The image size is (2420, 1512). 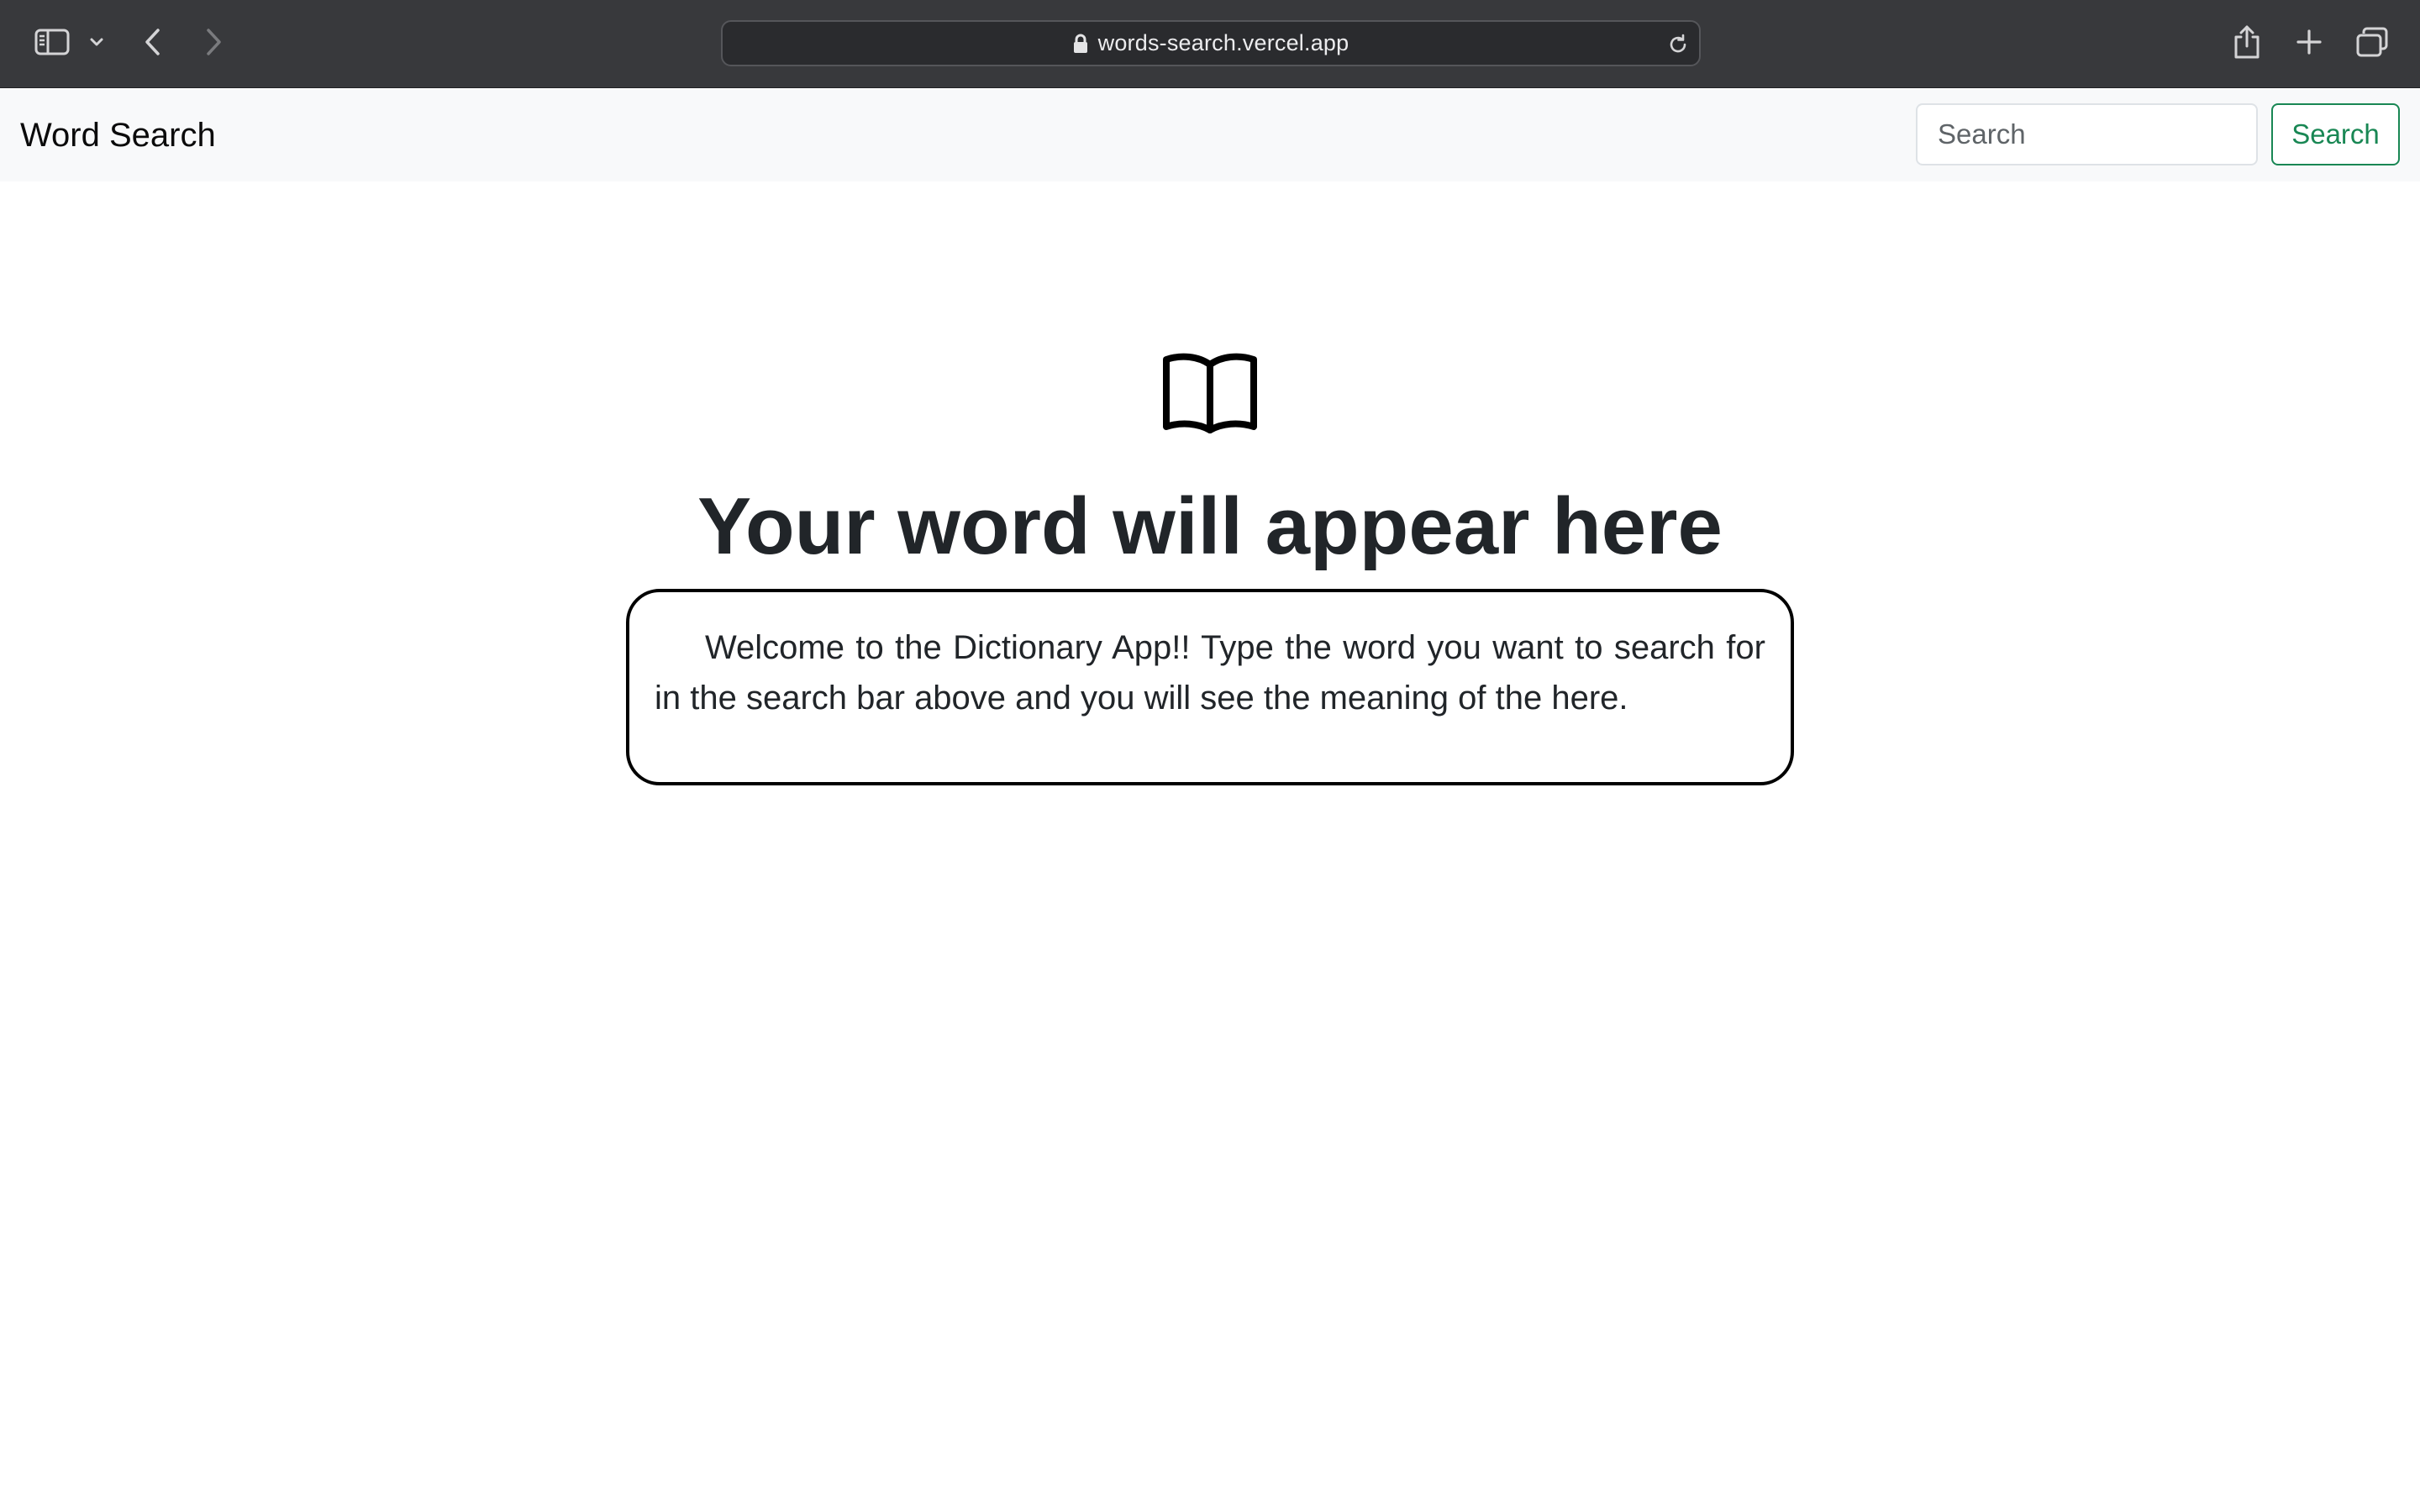 I want to click on book-open-icon, so click(x=1210, y=391).